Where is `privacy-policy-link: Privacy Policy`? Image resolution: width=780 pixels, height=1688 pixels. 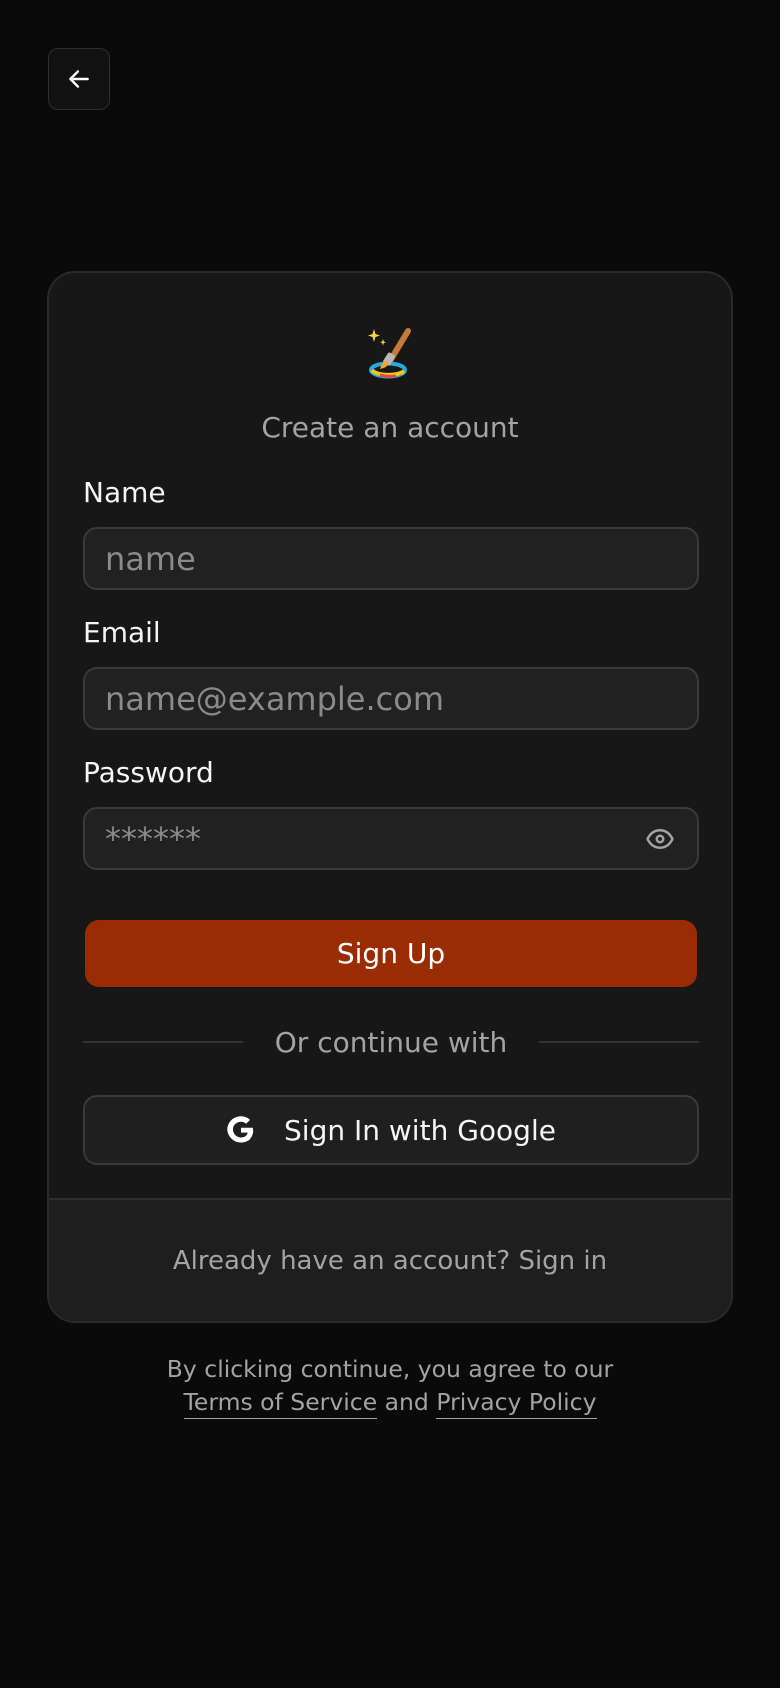
privacy-policy-link: Privacy Policy is located at coordinates (516, 1403).